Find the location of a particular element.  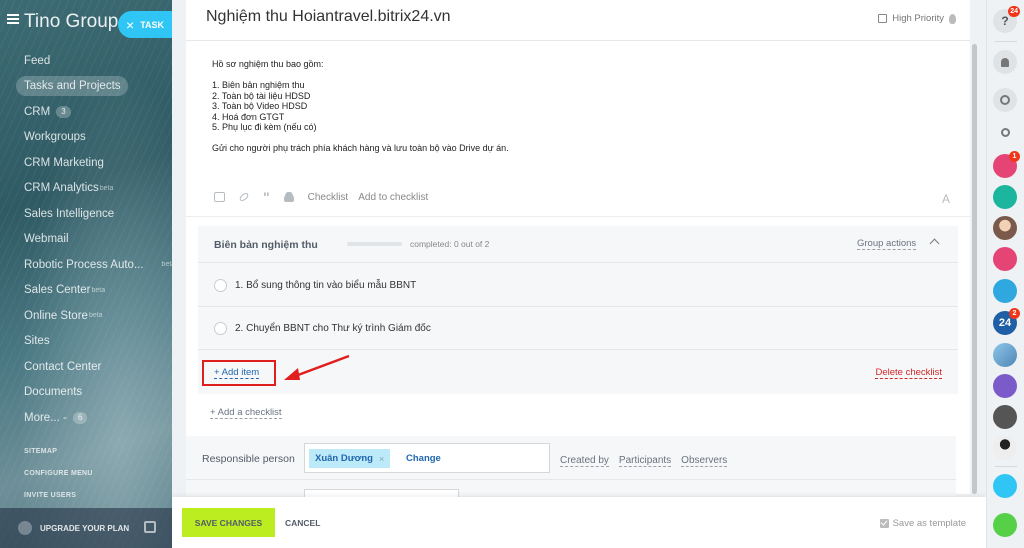

notification-badge: 2 is located at coordinates (1014, 313).